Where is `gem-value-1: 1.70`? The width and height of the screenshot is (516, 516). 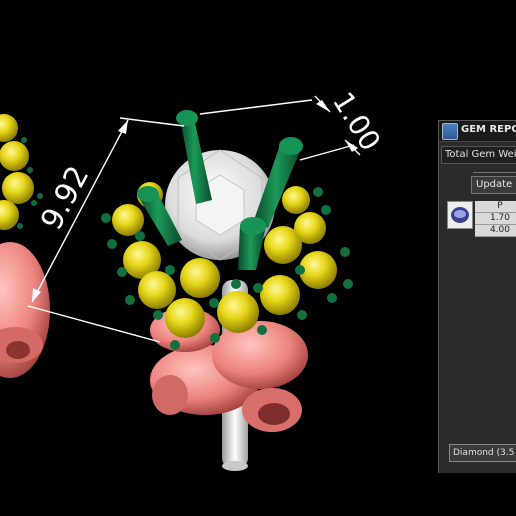 gem-value-1: 1.70 is located at coordinates (495, 219).